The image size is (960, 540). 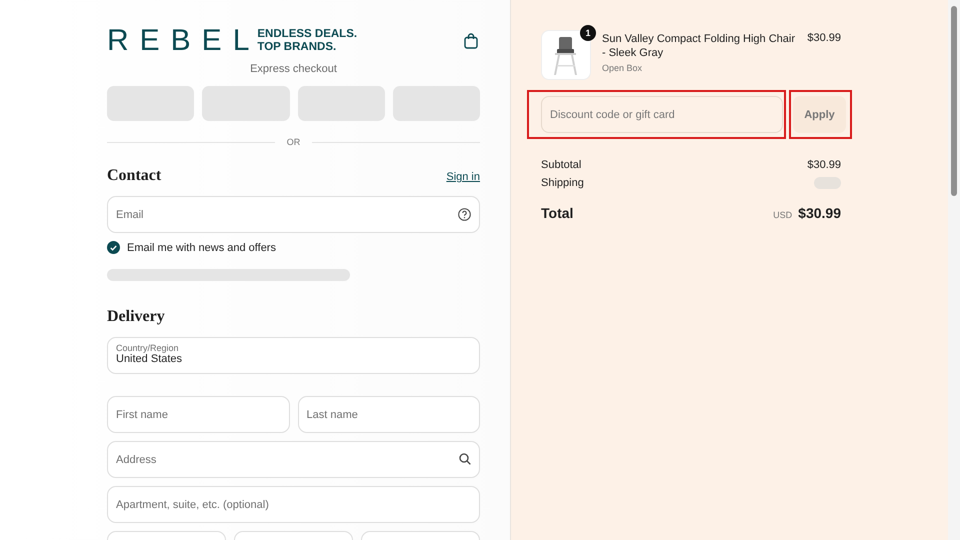 I want to click on help-icon, so click(x=464, y=214).